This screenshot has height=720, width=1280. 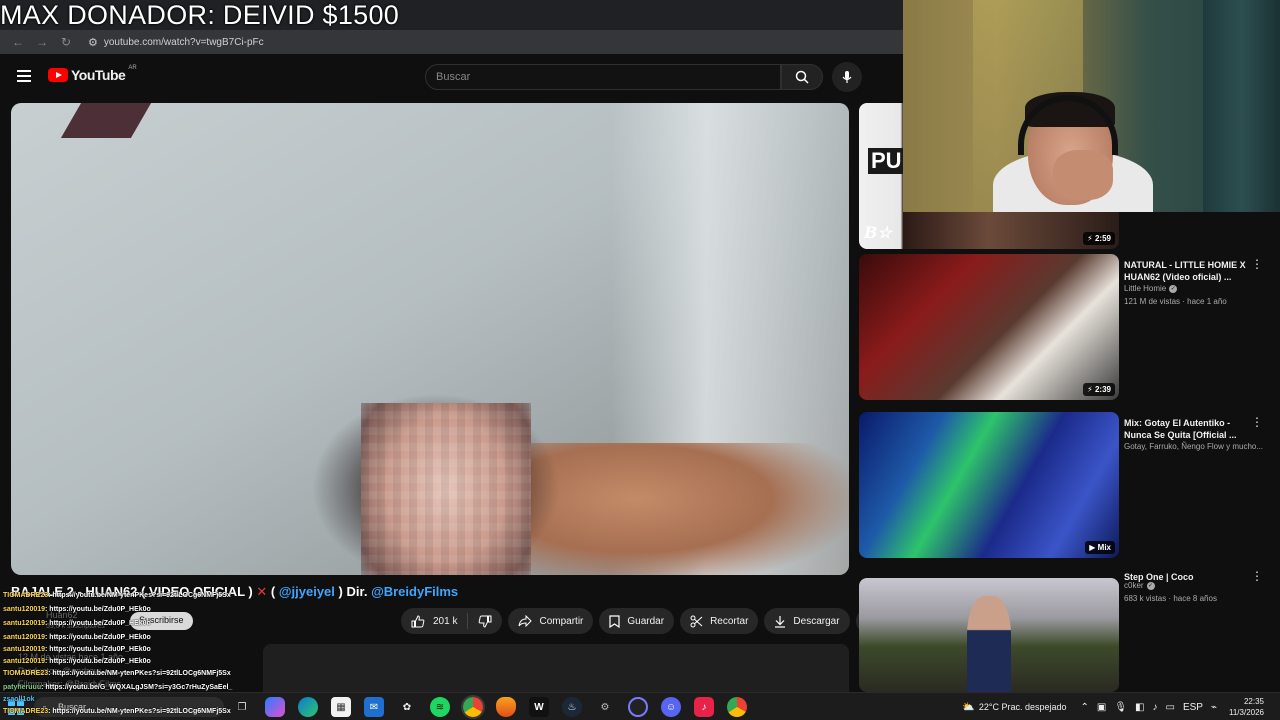 What do you see at coordinates (1151, 288) in the screenshot?
I see `recommended-channel: Little Homie ✓` at bounding box center [1151, 288].